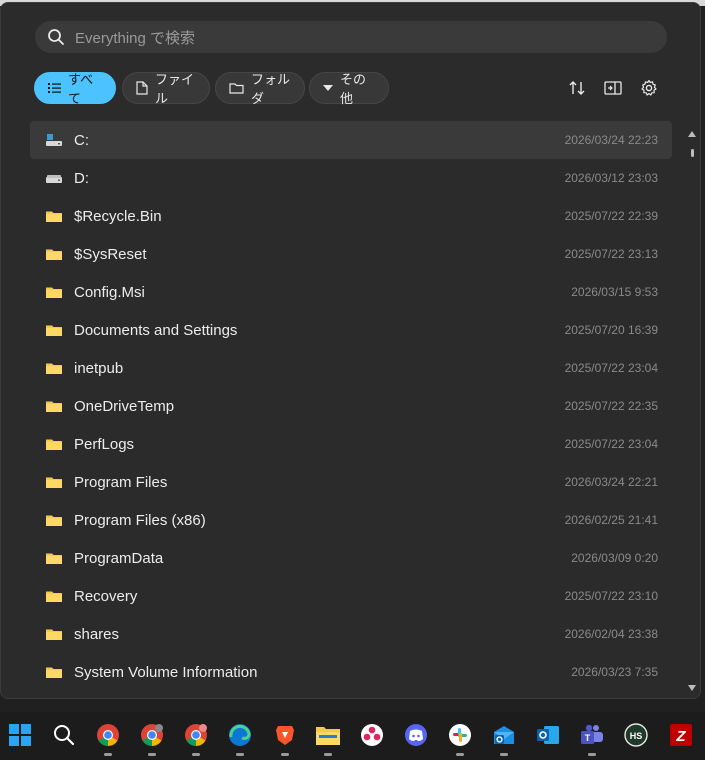  I want to click on result-row: $SysReset 2025/07/22 23:13, so click(351, 254).